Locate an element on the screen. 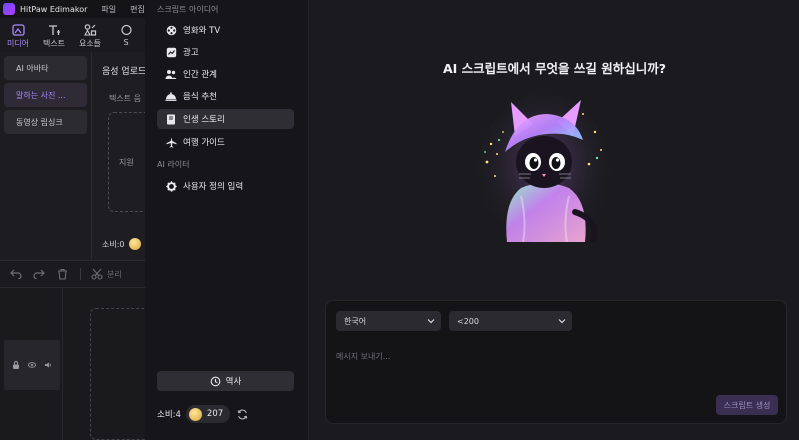  timeline-divider is located at coordinates (62, 364).